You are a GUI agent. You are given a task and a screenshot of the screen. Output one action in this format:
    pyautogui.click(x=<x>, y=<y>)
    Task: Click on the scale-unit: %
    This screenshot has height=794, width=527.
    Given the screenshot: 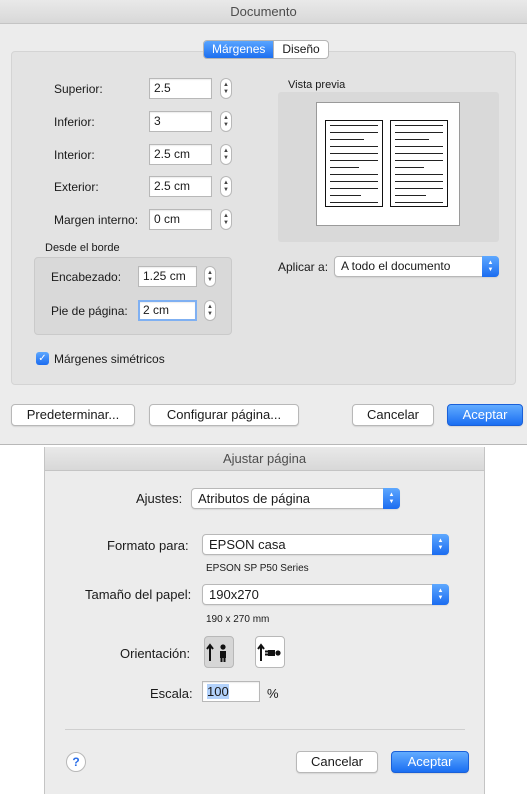 What is the action you would take?
    pyautogui.click(x=273, y=693)
    